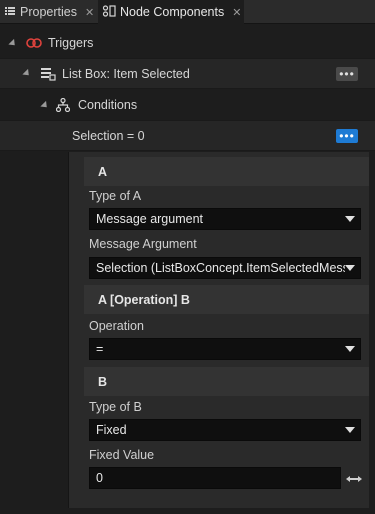 The height and width of the screenshot is (514, 375). I want to click on conditions-label: Conditions, so click(108, 105).